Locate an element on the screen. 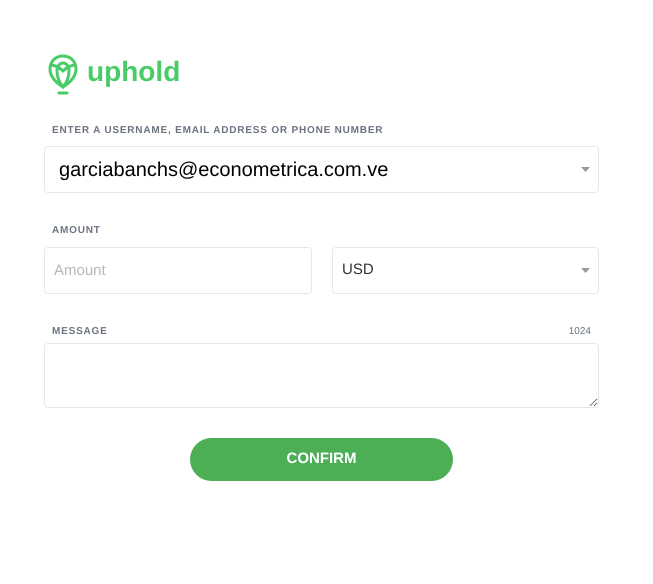 This screenshot has height=584, width=653. field-label: AMOUNT is located at coordinates (76, 231).